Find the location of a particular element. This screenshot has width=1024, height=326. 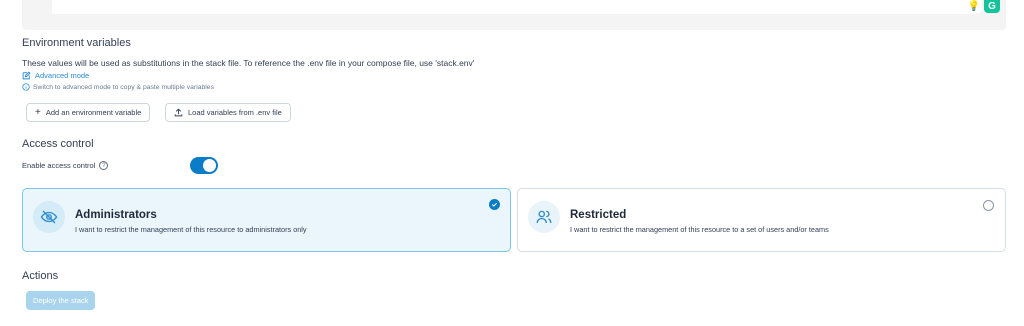

upload-icon is located at coordinates (178, 112).